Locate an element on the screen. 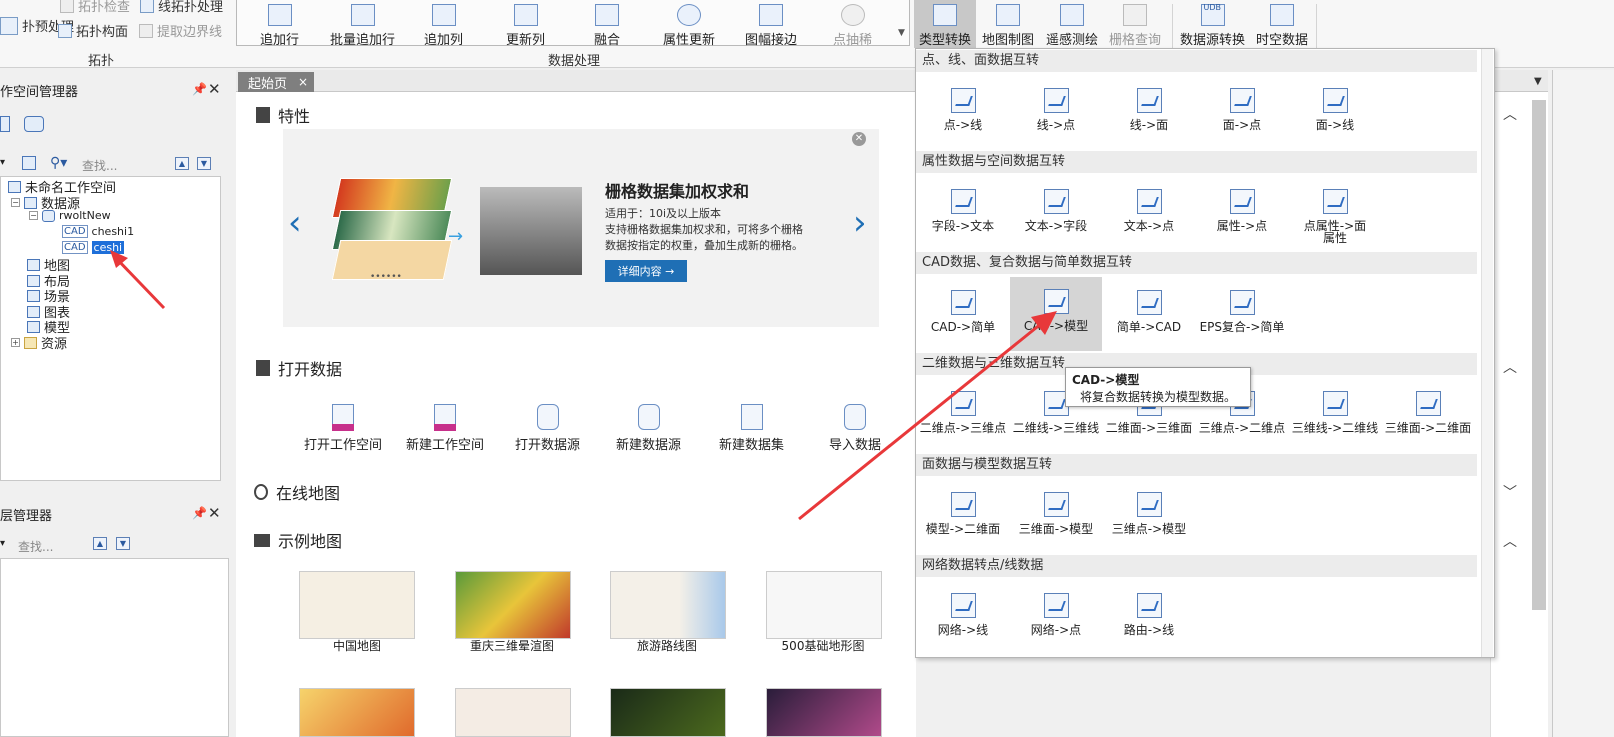  text-to-field-button: 文本->字段 is located at coordinates (1056, 214).